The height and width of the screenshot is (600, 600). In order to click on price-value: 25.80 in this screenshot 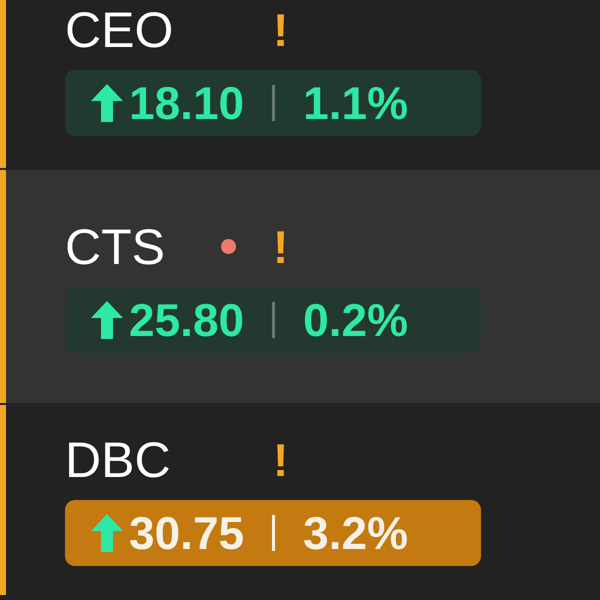, I will do `click(186, 319)`.